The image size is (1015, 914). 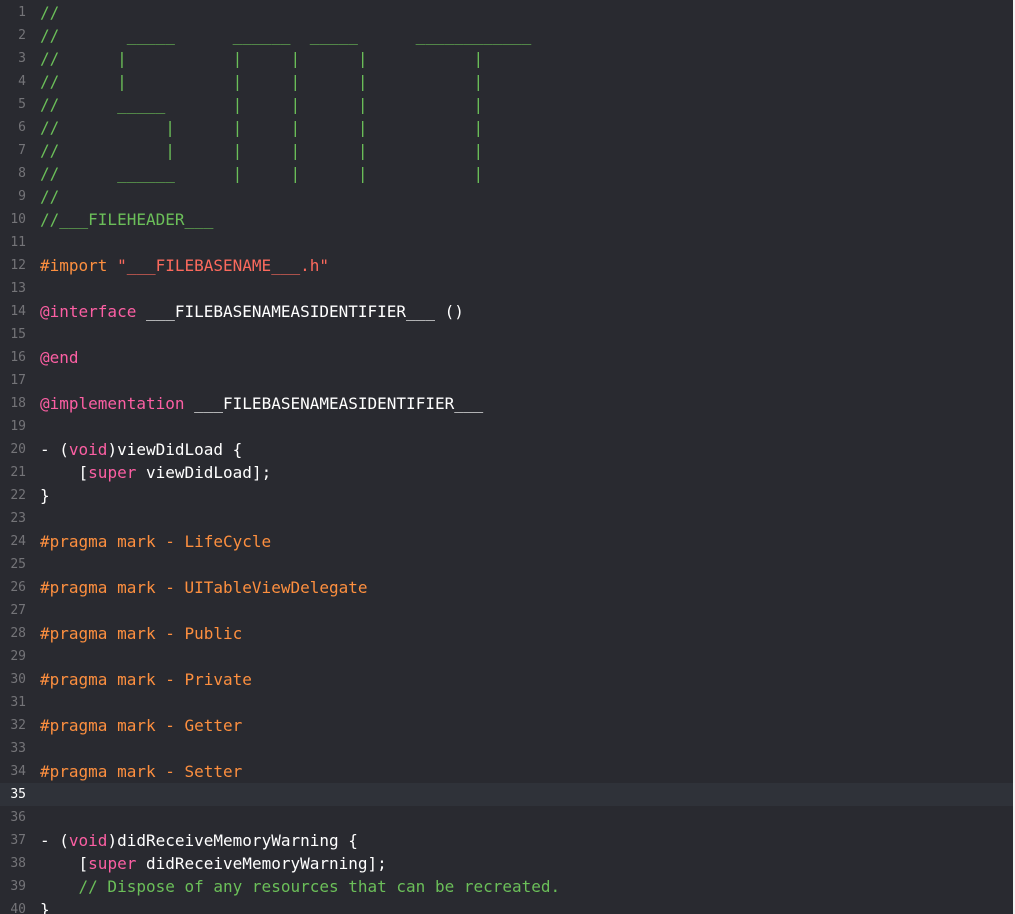 I want to click on code-token-plain: [, so click(x=64, y=472).